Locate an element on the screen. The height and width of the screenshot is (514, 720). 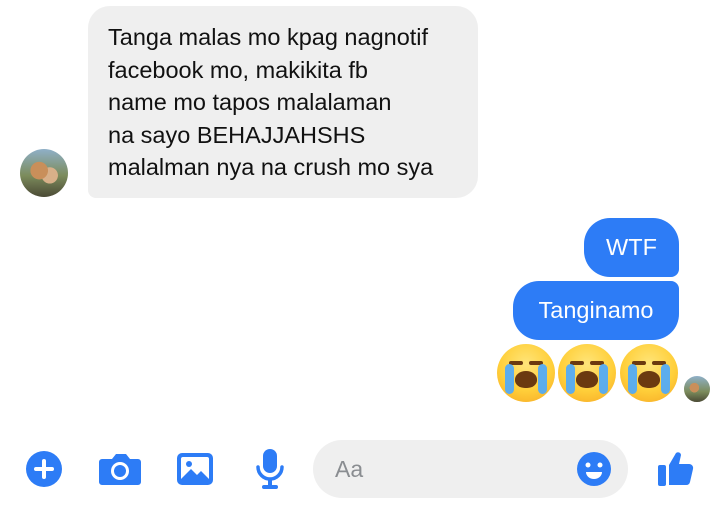
emoji-icon is located at coordinates (594, 469).